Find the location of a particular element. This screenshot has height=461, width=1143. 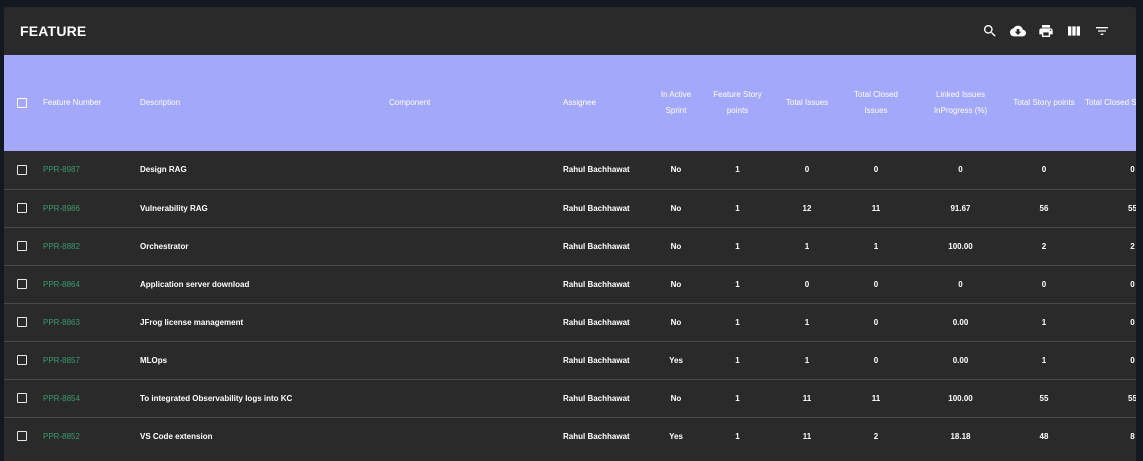

cell-feature-number: PPR-8863 is located at coordinates (87, 322).